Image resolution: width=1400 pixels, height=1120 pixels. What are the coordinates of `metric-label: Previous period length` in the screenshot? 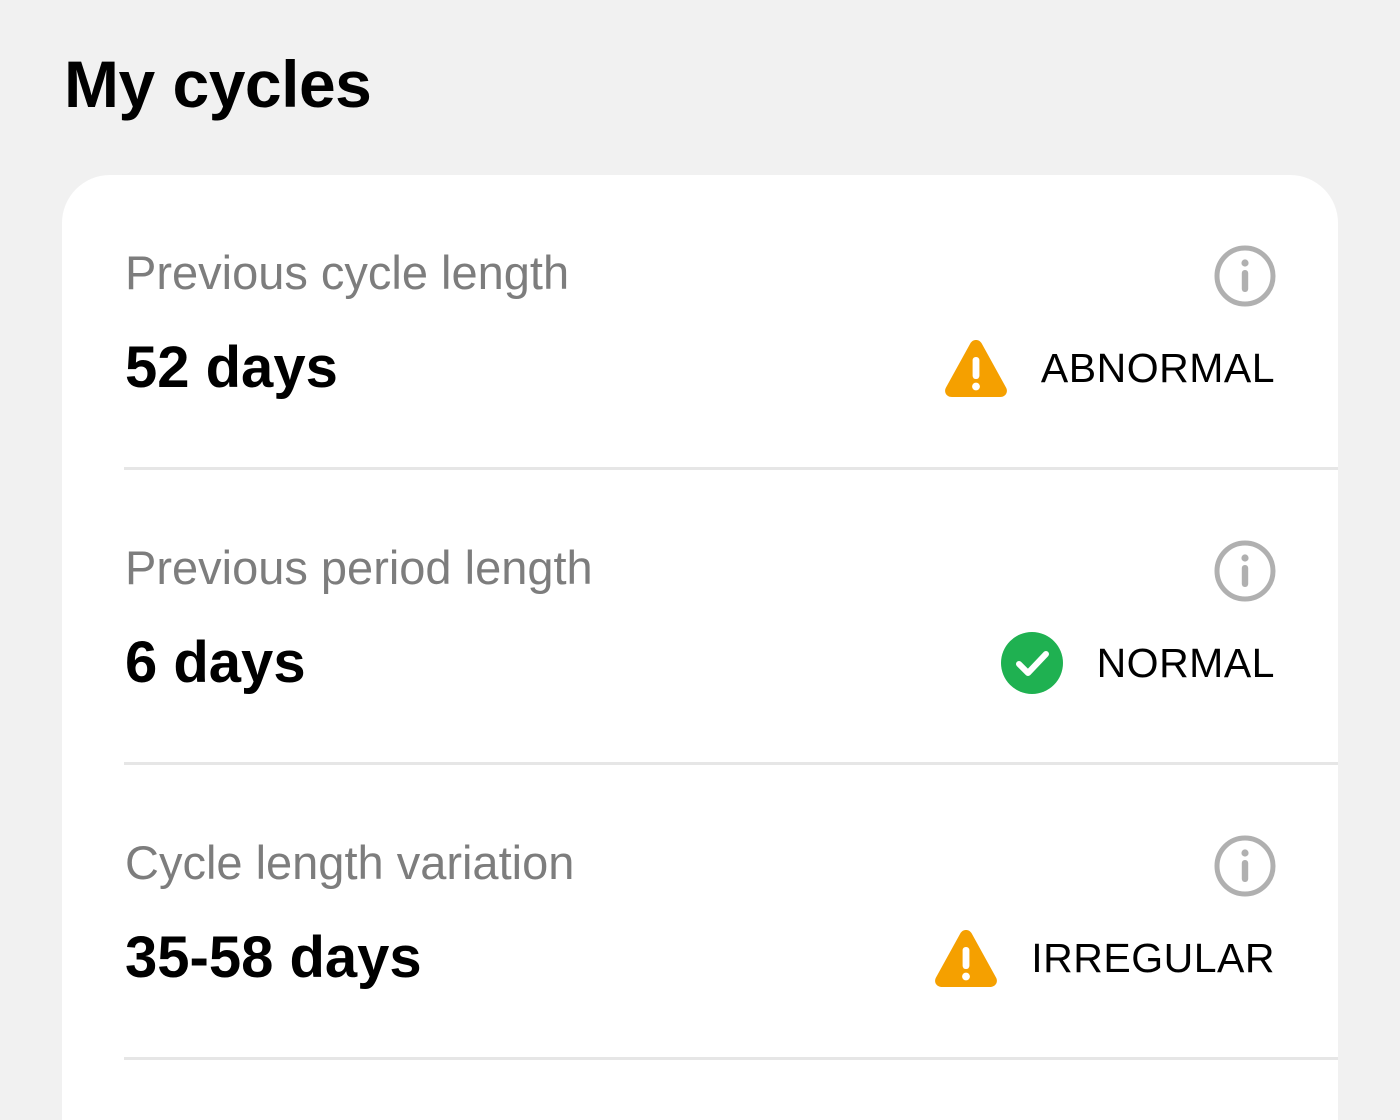 It's located at (359, 567).